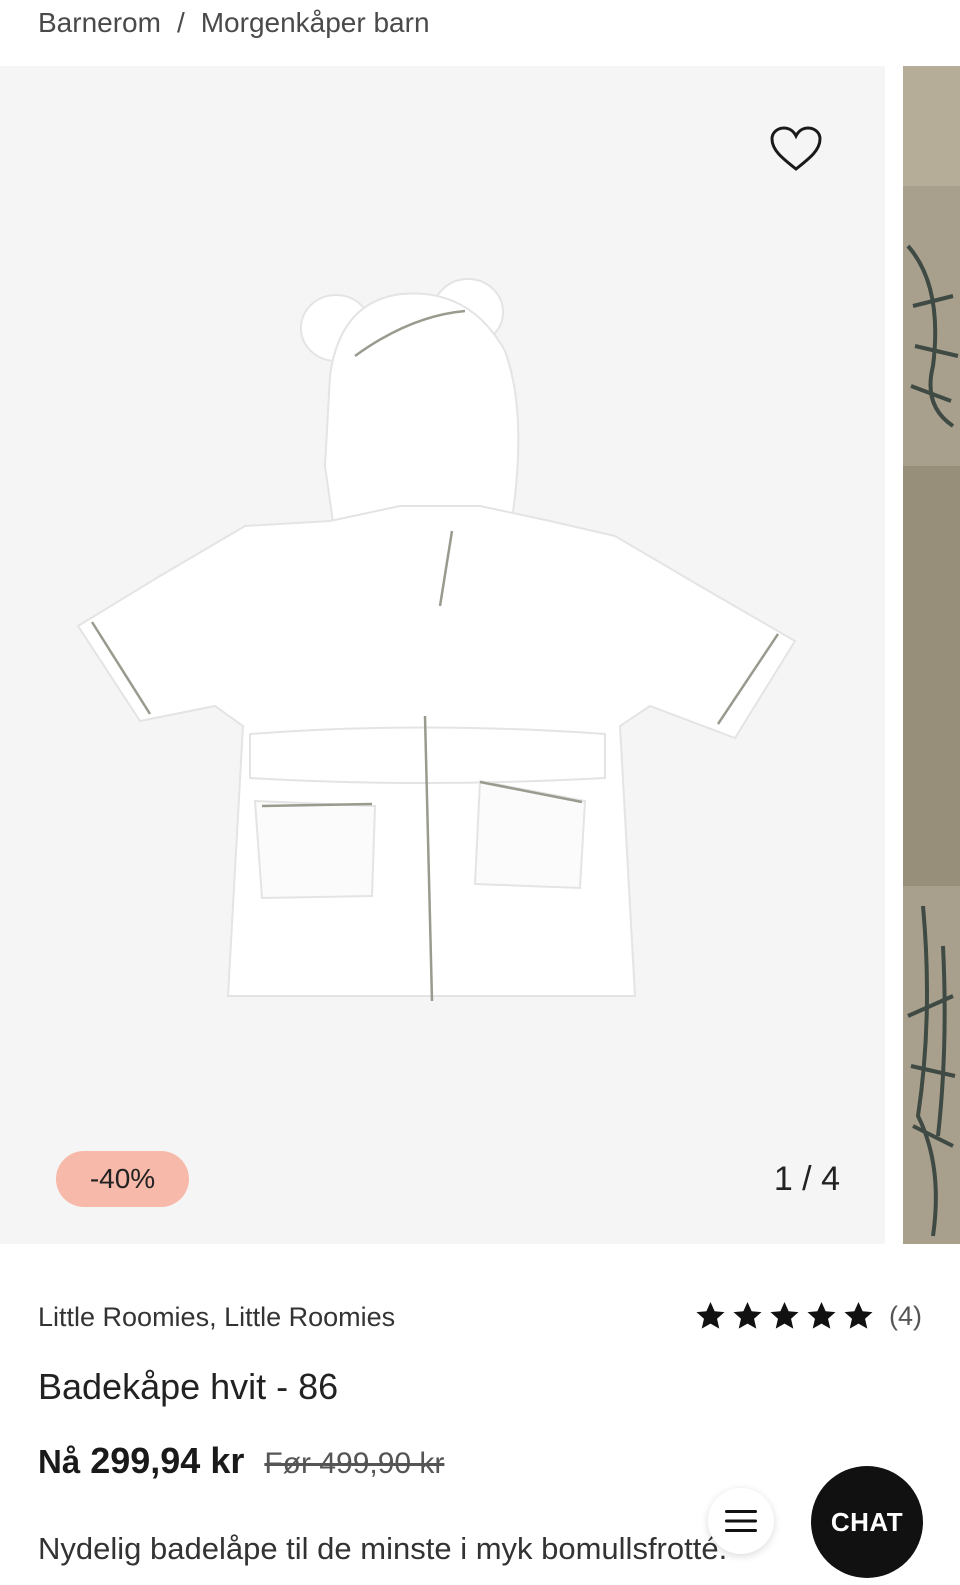 Image resolution: width=960 pixels, height=1585 pixels. I want to click on menu-button, so click(741, 1521).